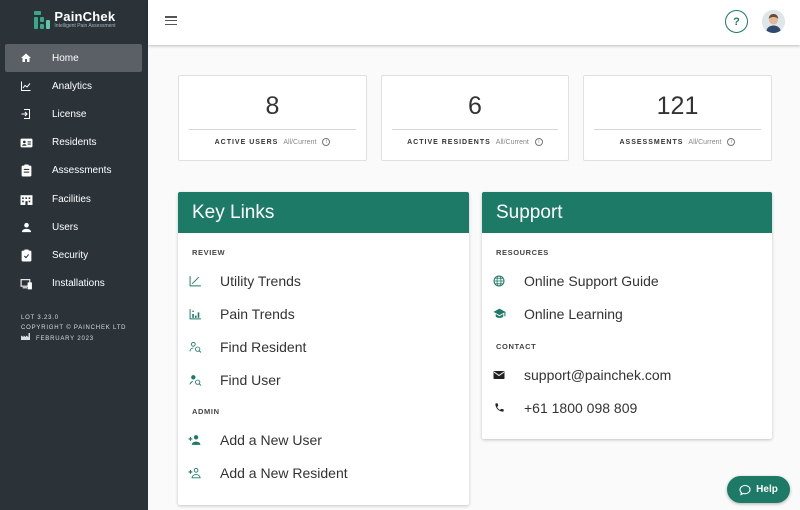 This screenshot has height=510, width=800. Describe the element at coordinates (41, 20) in the screenshot. I see `painchek-logo-icon` at that location.